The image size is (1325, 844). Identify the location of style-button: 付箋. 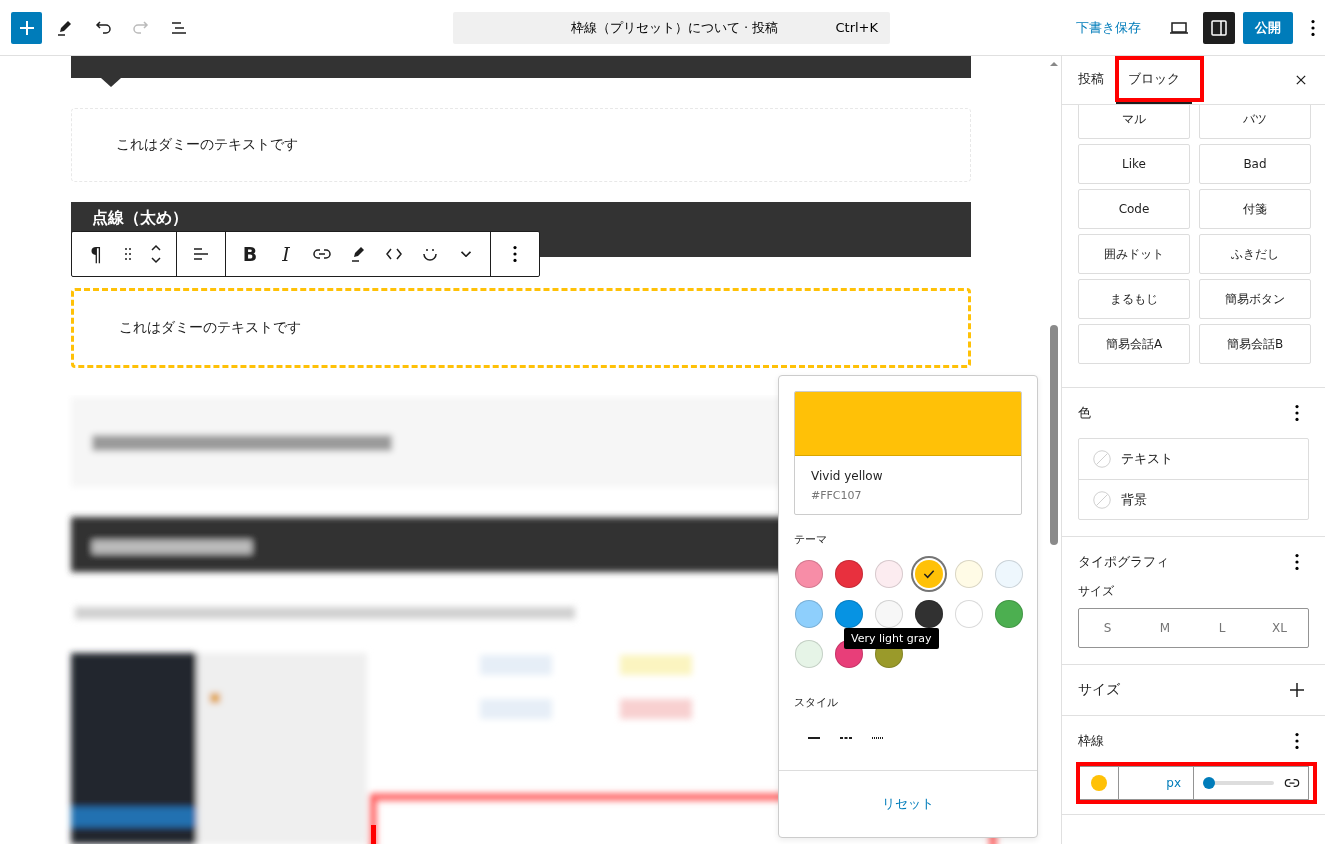
(1255, 209).